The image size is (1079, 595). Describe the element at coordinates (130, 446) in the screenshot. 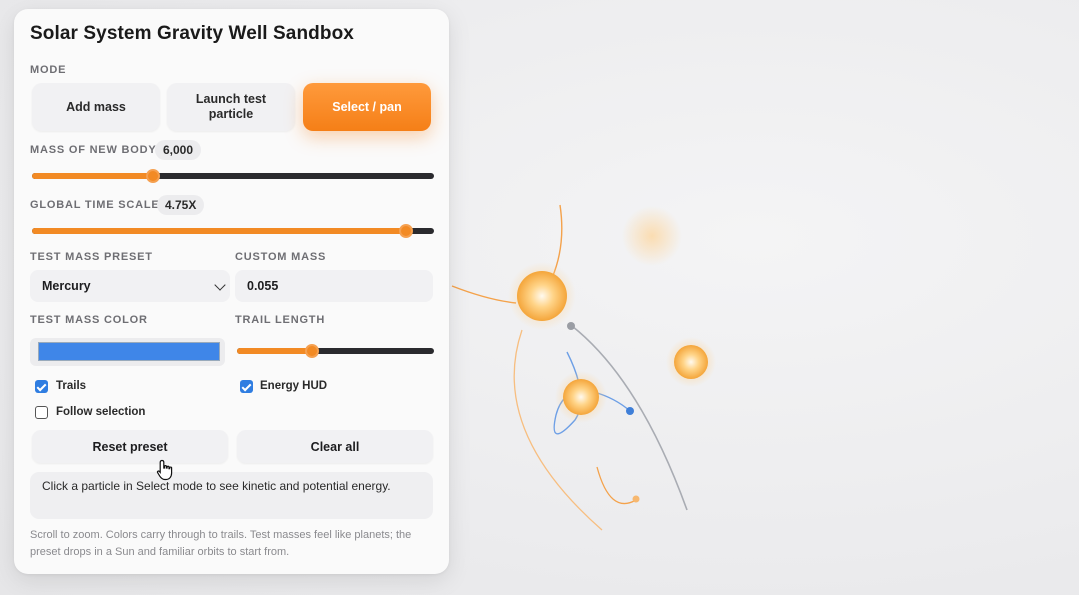

I see `reset-preset-button: Reset preset` at that location.